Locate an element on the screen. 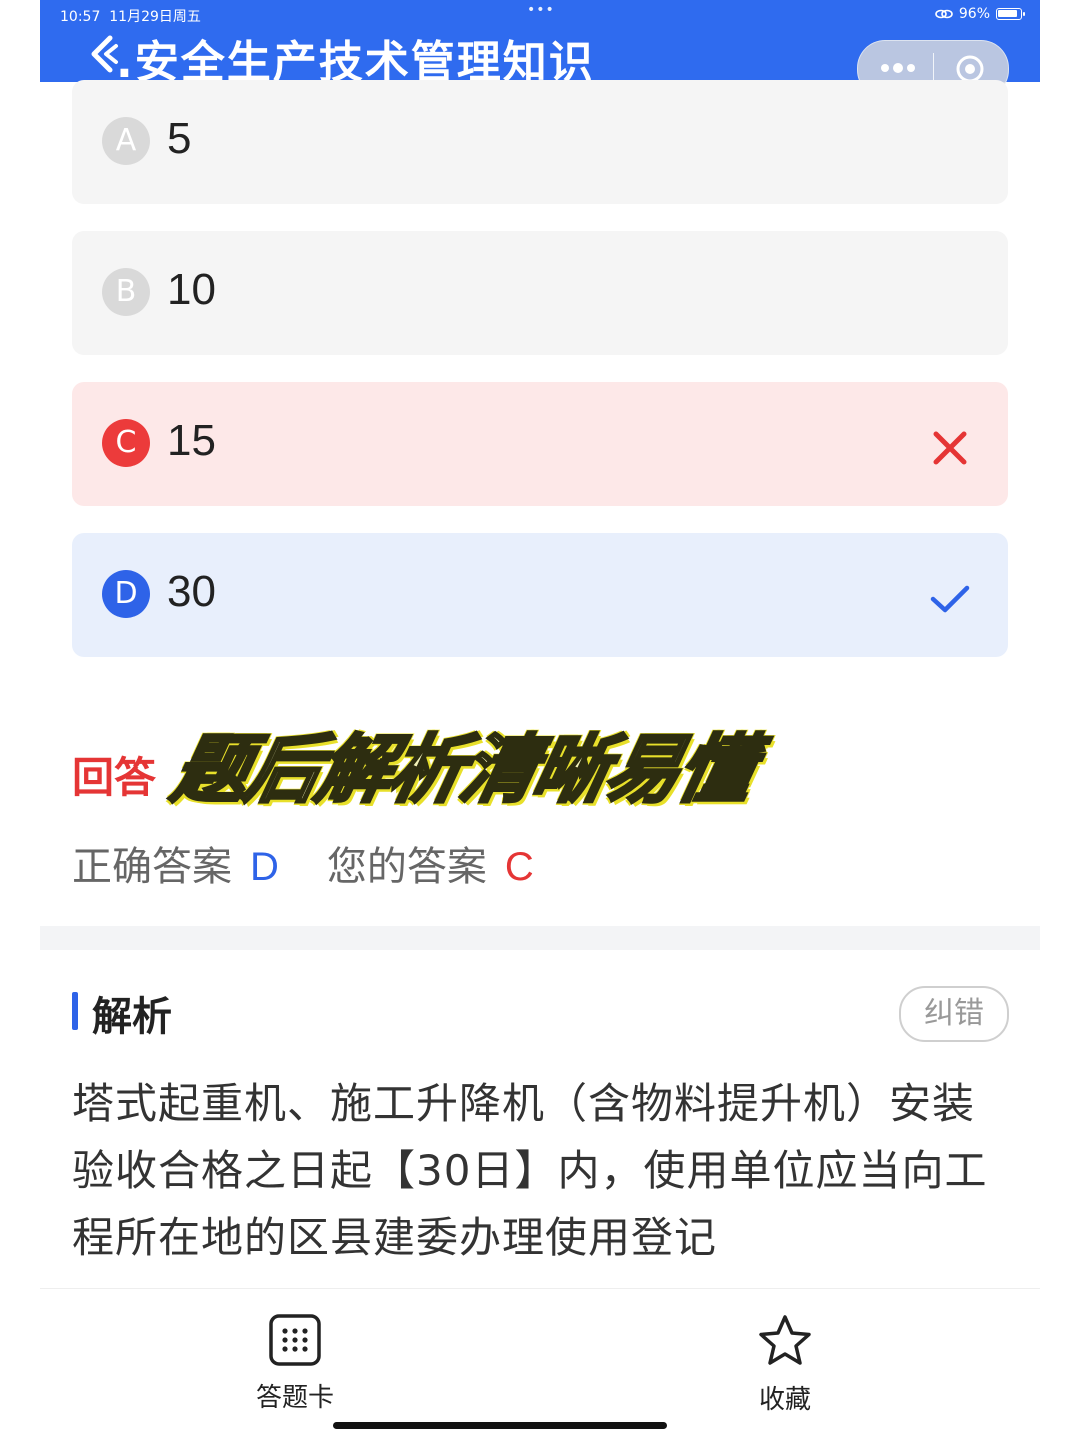  answer-section-title: 回答 is located at coordinates (114, 777).